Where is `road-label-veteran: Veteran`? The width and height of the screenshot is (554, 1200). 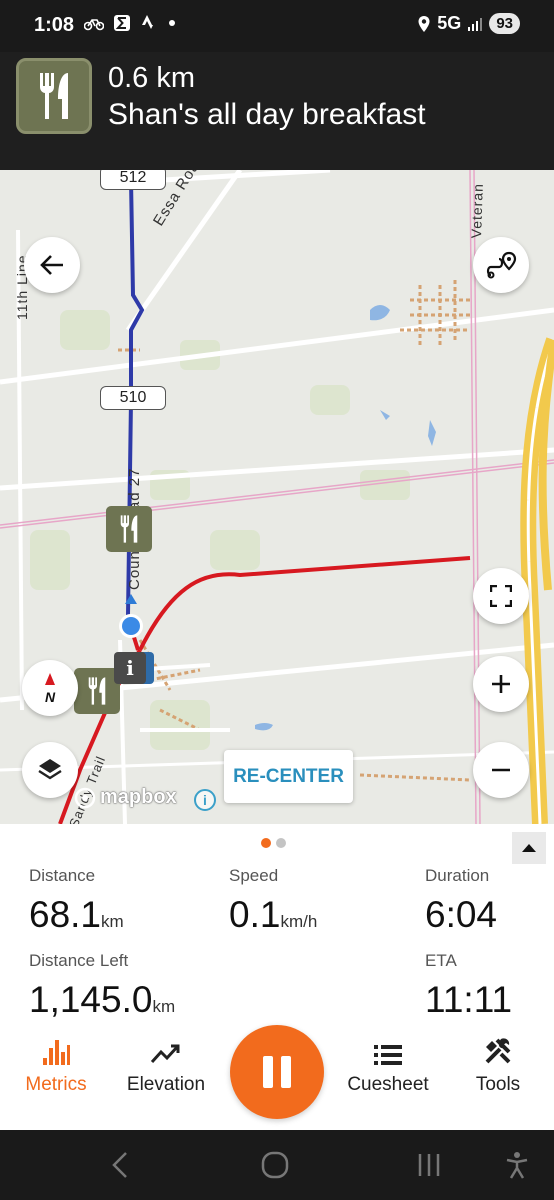 road-label-veteran: Veteran is located at coordinates (477, 210).